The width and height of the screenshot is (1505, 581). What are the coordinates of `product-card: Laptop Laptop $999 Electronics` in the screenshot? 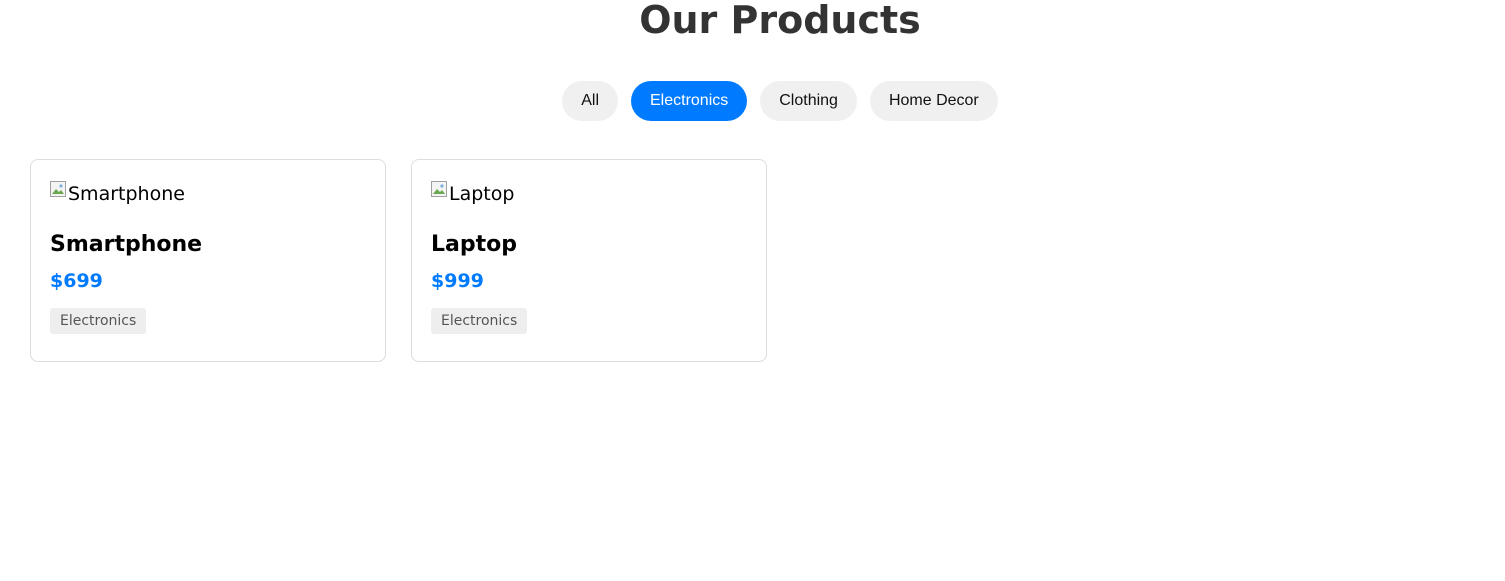 It's located at (589, 260).